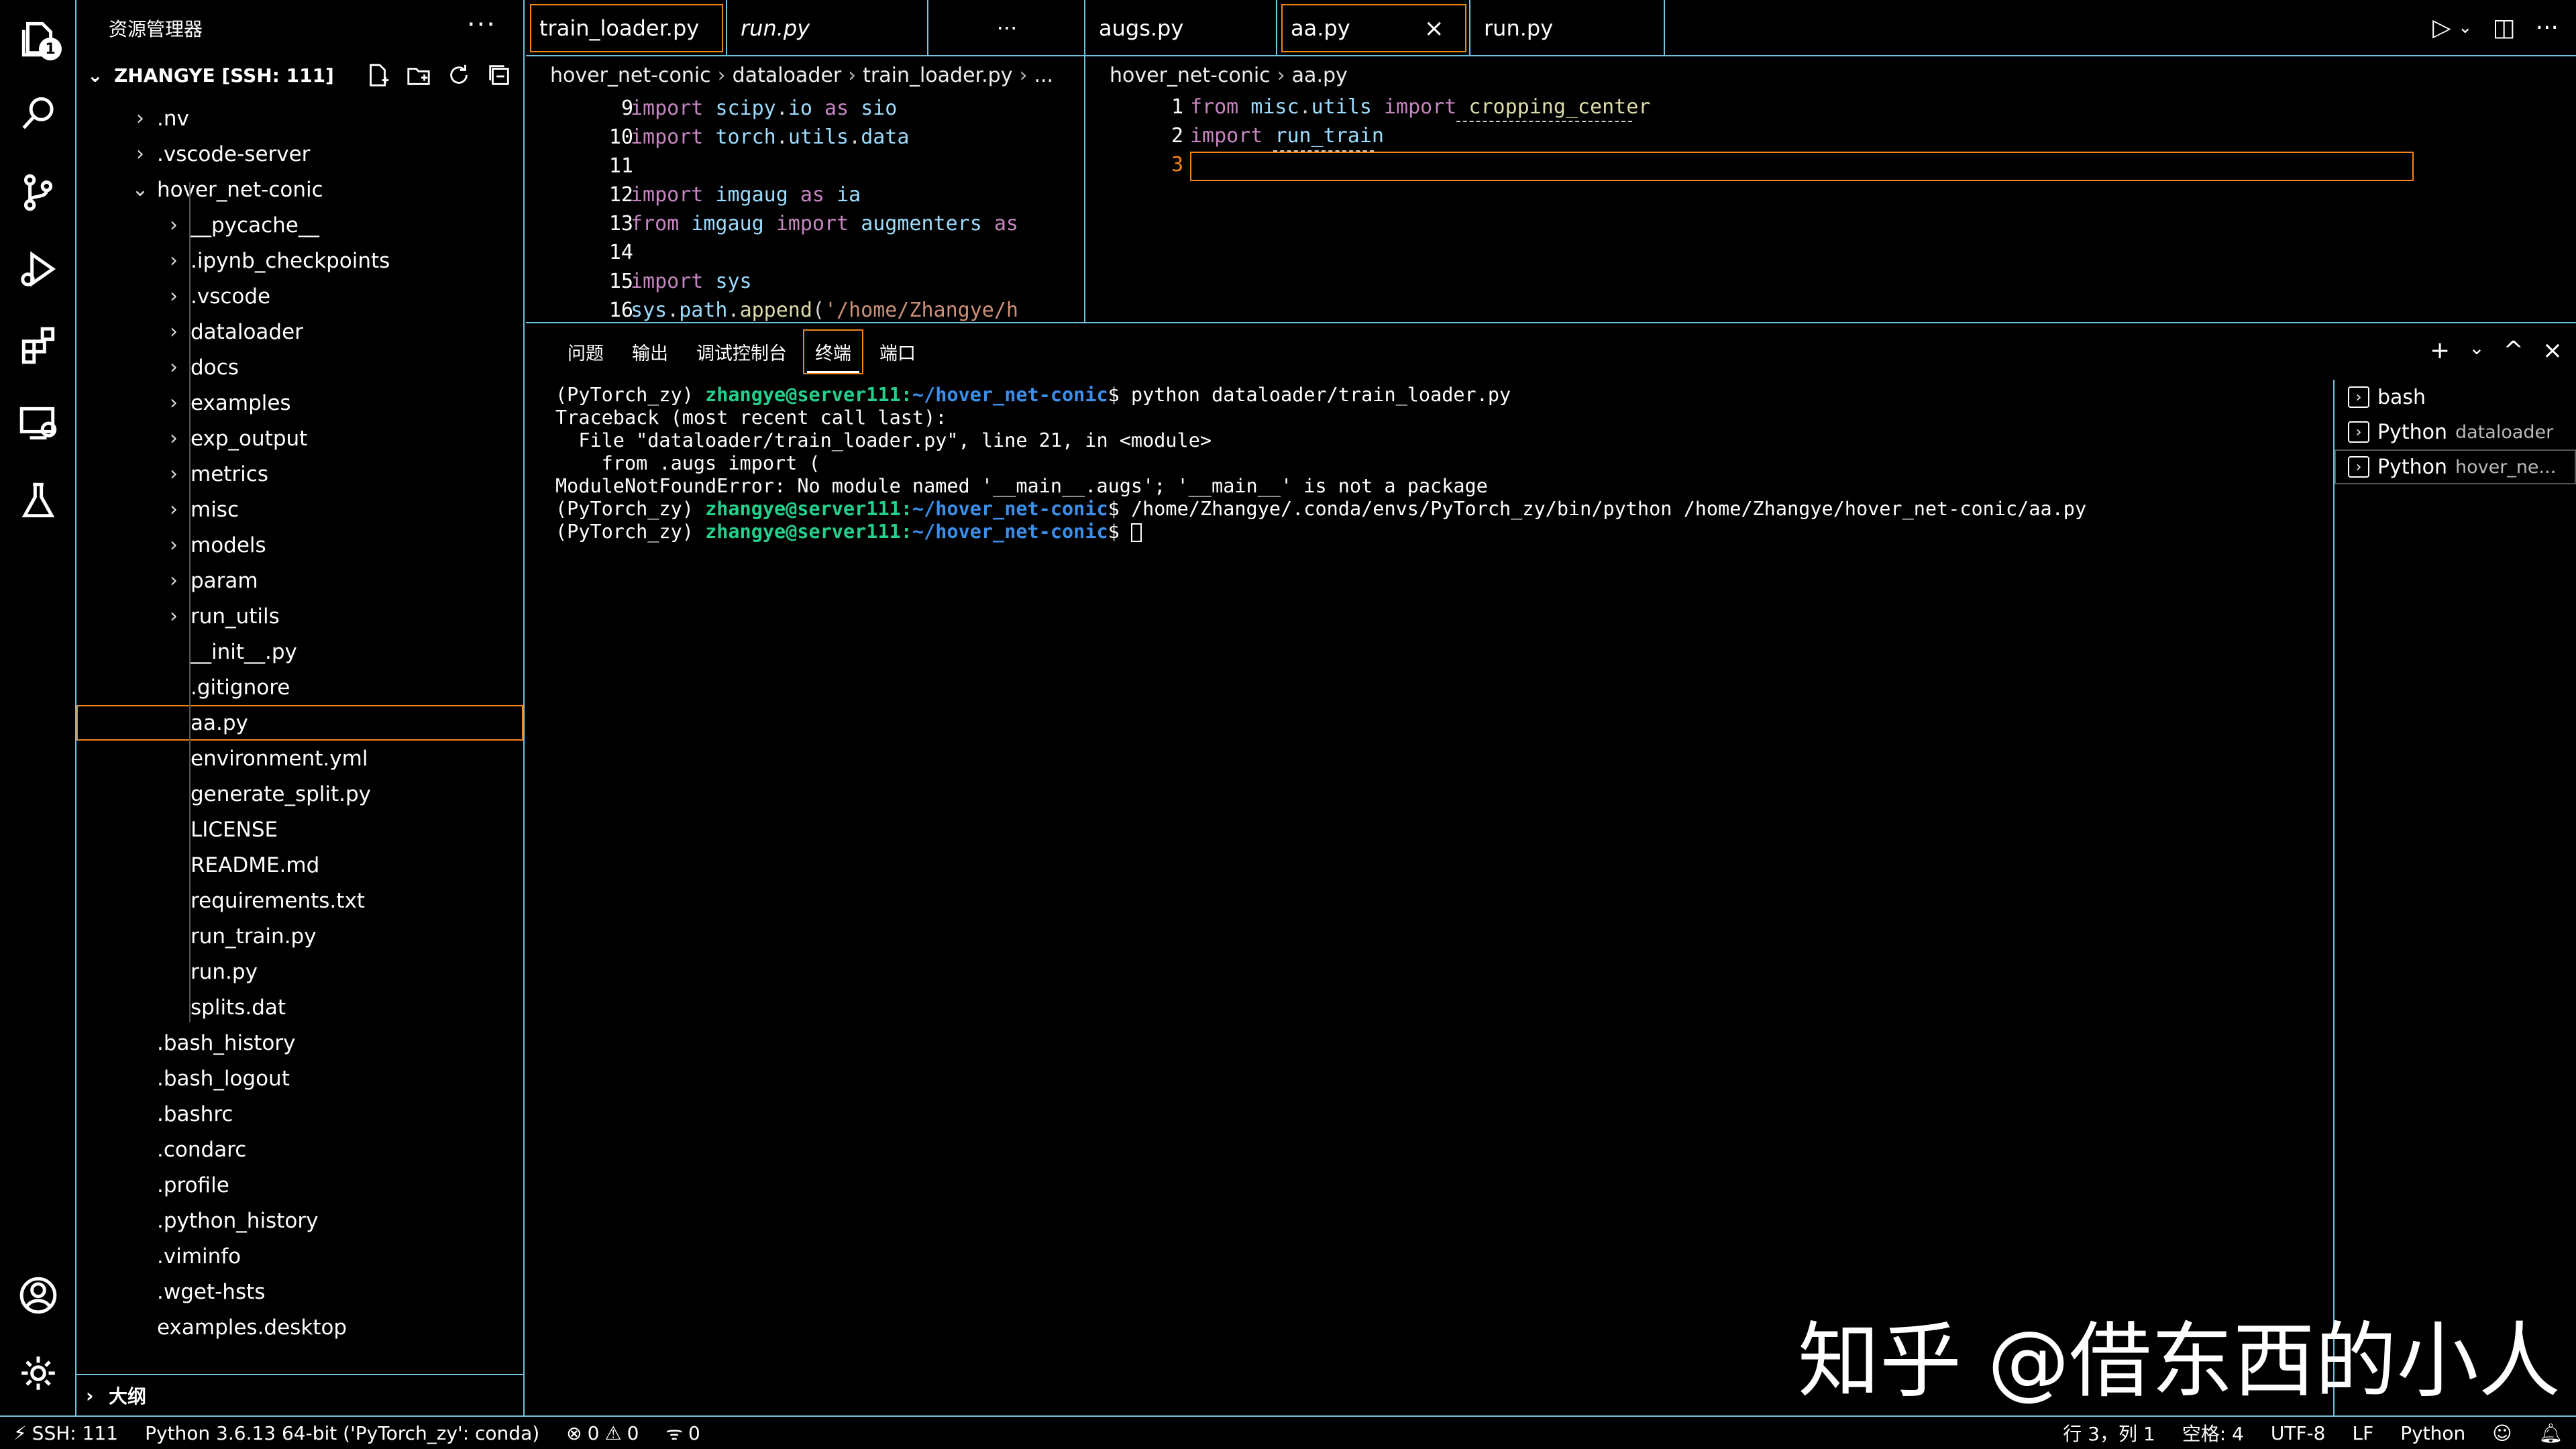 The image size is (2576, 1449). I want to click on tree-item-label: .bashrc, so click(195, 1114).